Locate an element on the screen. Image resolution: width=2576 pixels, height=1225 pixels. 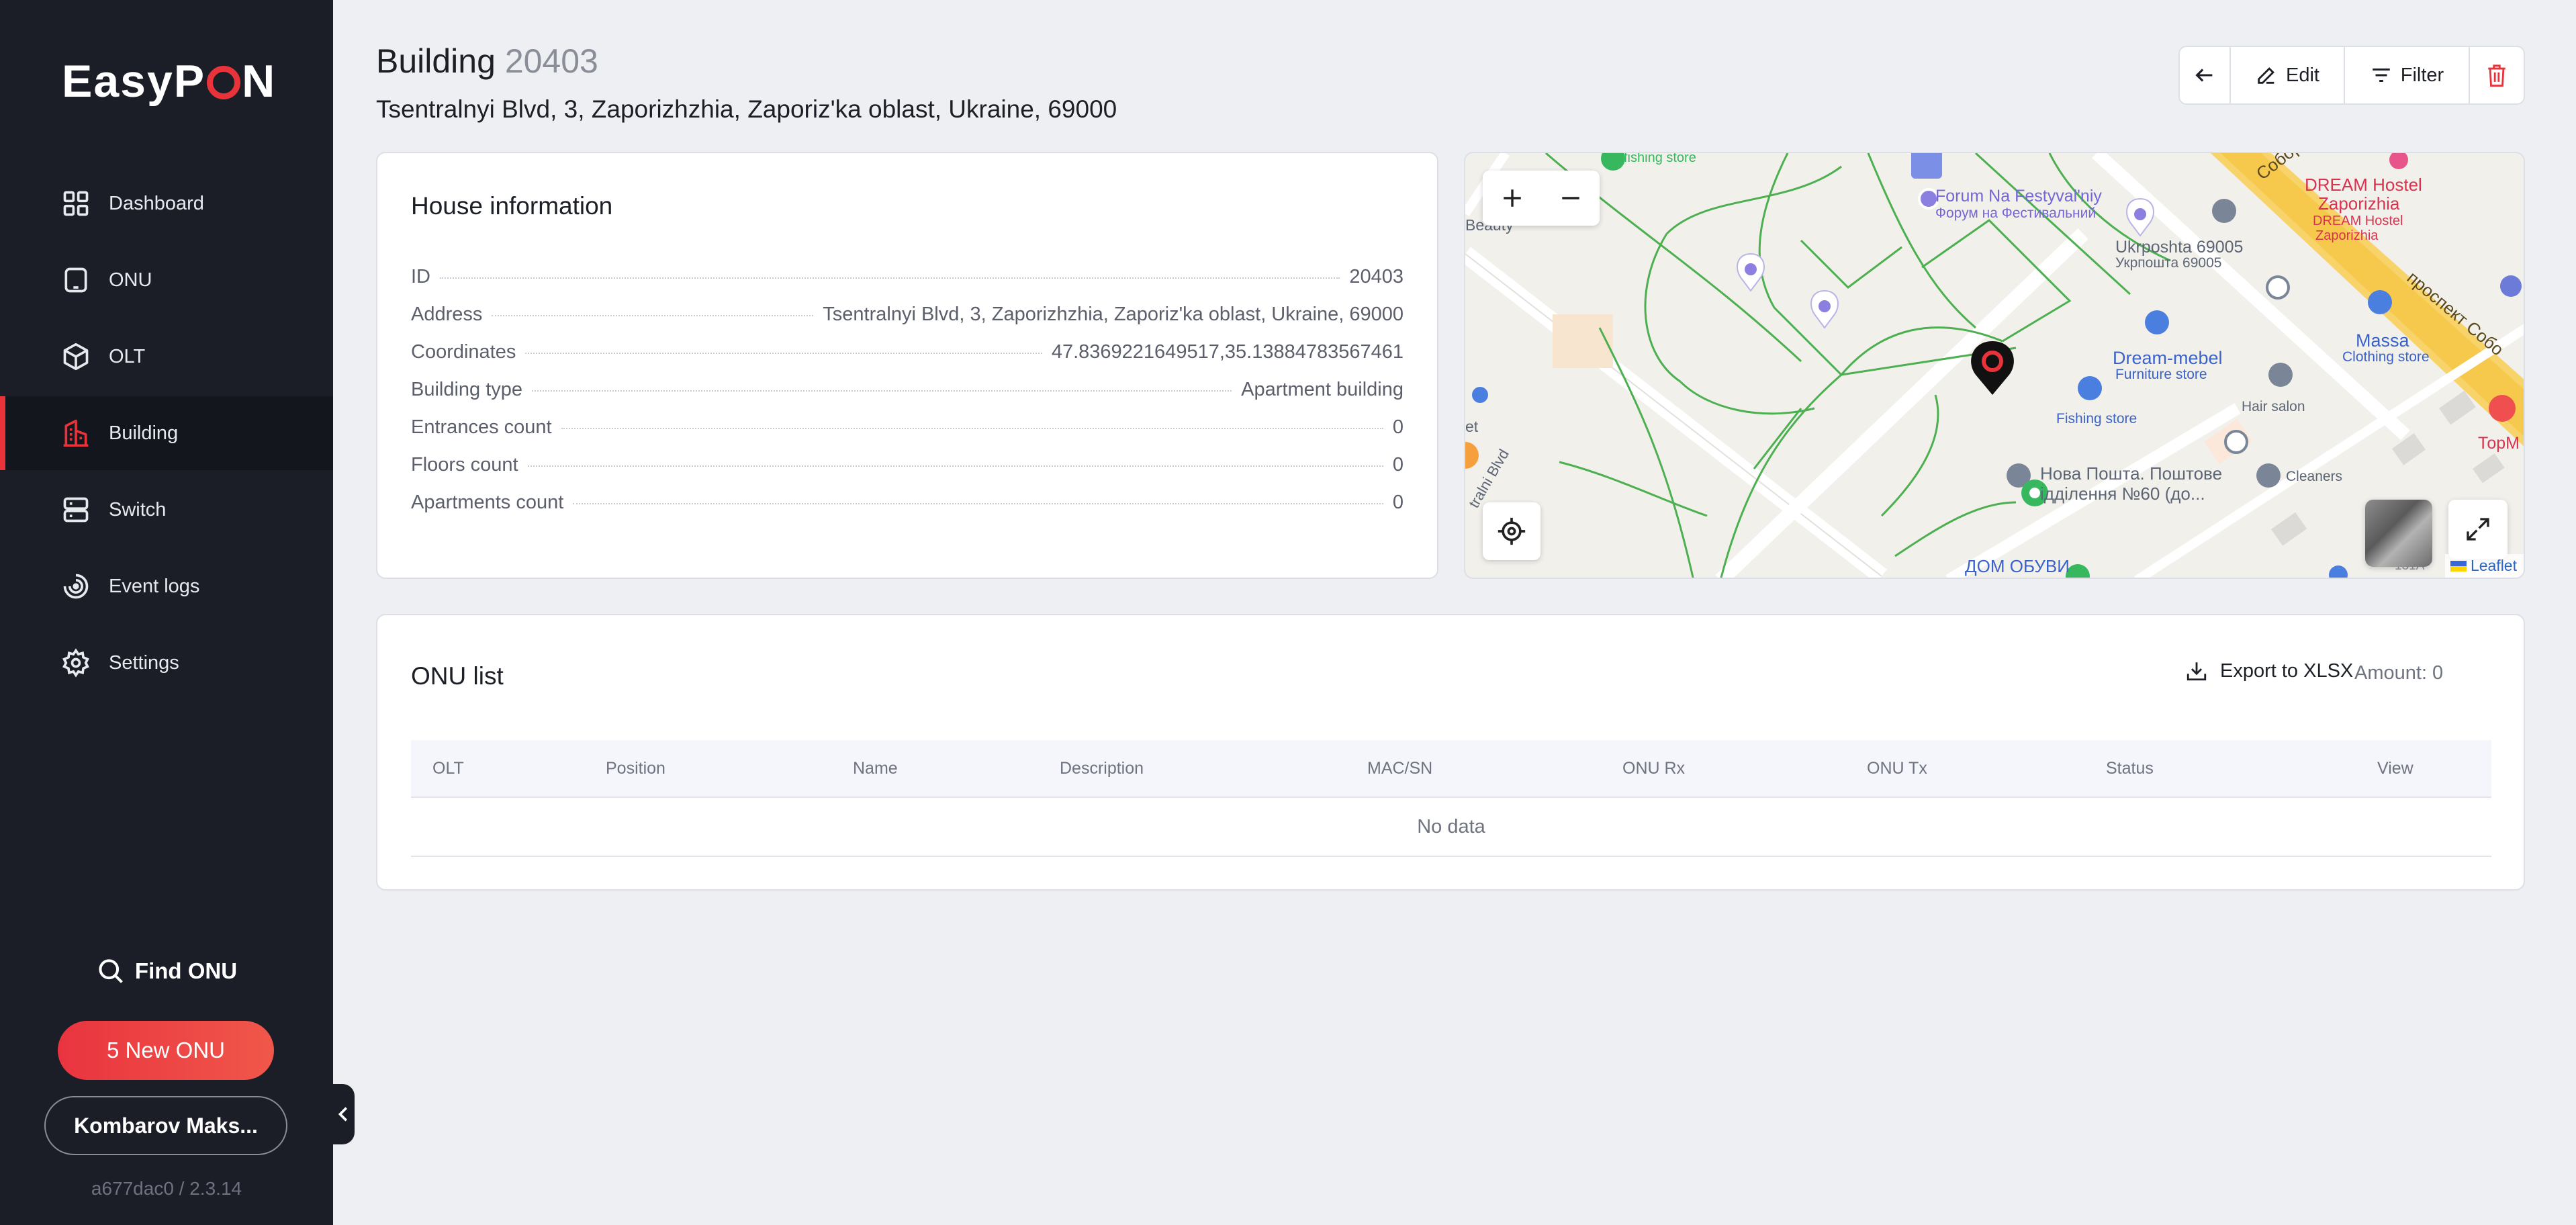
sidebar-item-event-logs: Event logs is located at coordinates (166, 586).